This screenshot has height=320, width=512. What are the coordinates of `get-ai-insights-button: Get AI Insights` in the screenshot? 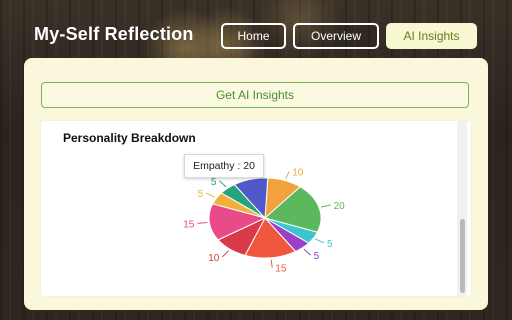 It's located at (255, 95).